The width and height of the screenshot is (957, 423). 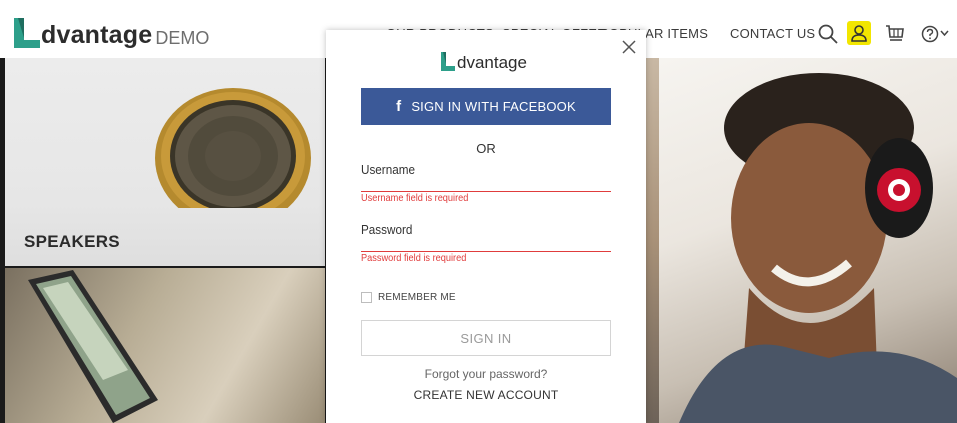 What do you see at coordinates (486, 338) in the screenshot?
I see `sign-in-button: SIGN IN` at bounding box center [486, 338].